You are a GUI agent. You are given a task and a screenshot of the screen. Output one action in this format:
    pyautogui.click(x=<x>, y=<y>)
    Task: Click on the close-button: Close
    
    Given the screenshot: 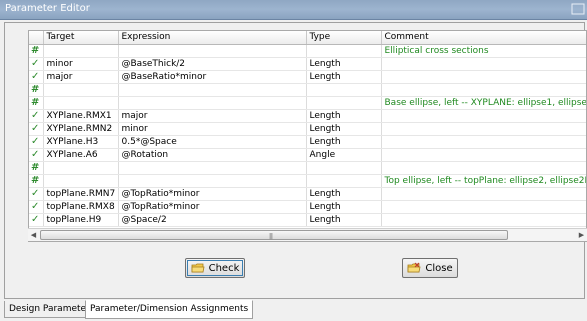 What is the action you would take?
    pyautogui.click(x=430, y=268)
    